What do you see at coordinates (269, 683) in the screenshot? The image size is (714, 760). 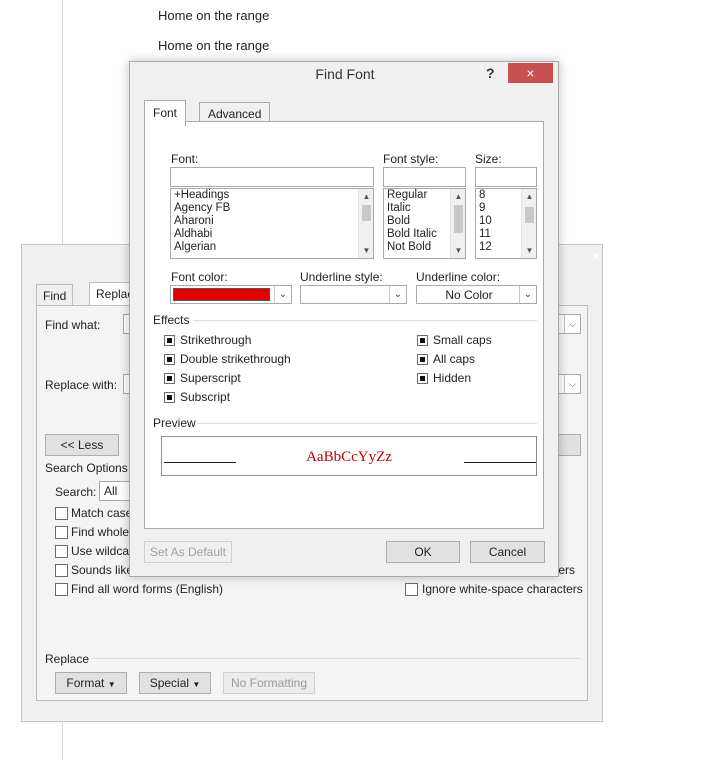 I see `no-formatting-button: No Formatting` at bounding box center [269, 683].